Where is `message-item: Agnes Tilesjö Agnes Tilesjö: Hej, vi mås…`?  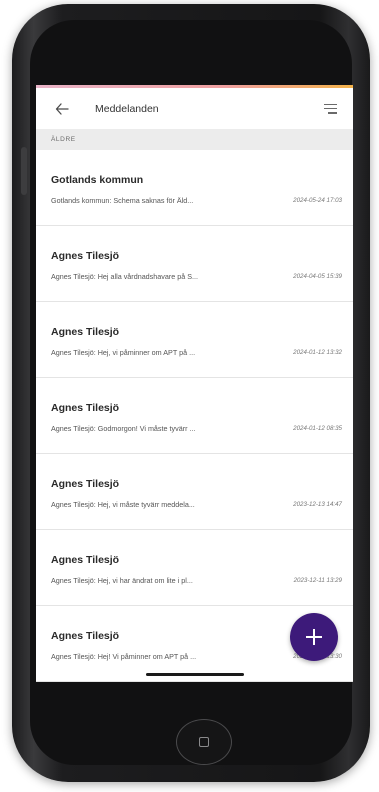
message-item: Agnes Tilesjö Agnes Tilesjö: Hej, vi mås… is located at coordinates (194, 492).